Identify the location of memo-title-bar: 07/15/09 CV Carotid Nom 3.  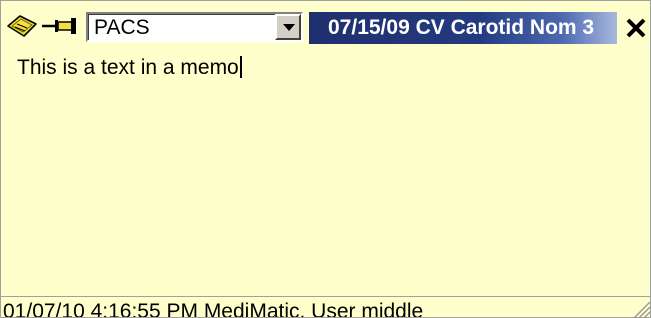
(463, 28).